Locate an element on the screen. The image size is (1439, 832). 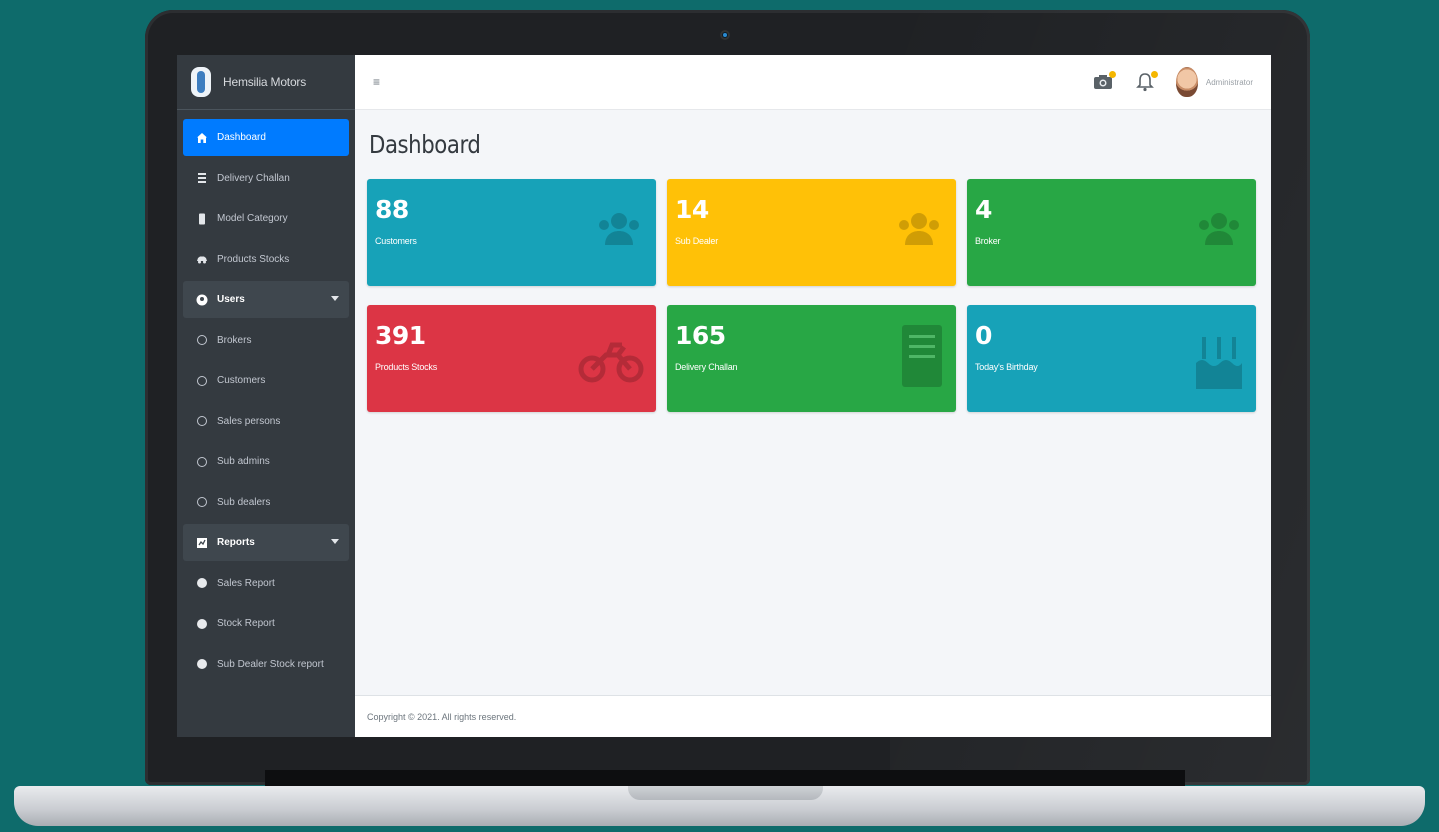
brand-logo-icon is located at coordinates (201, 82).